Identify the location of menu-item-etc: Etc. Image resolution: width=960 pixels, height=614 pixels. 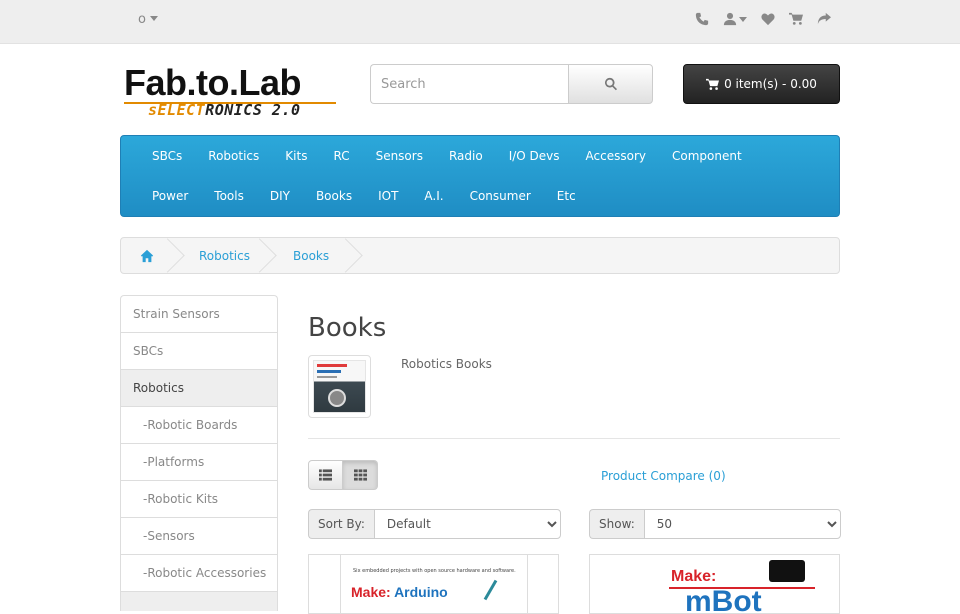
(566, 196).